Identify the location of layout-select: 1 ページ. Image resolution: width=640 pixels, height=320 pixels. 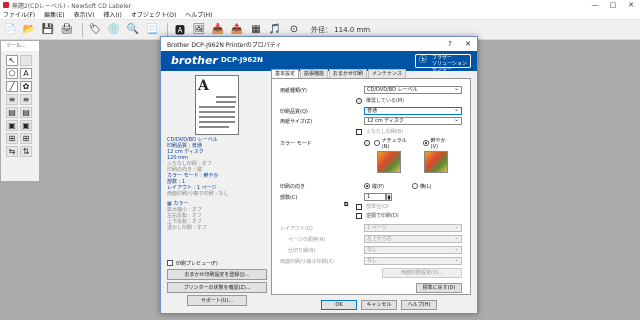
(413, 227).